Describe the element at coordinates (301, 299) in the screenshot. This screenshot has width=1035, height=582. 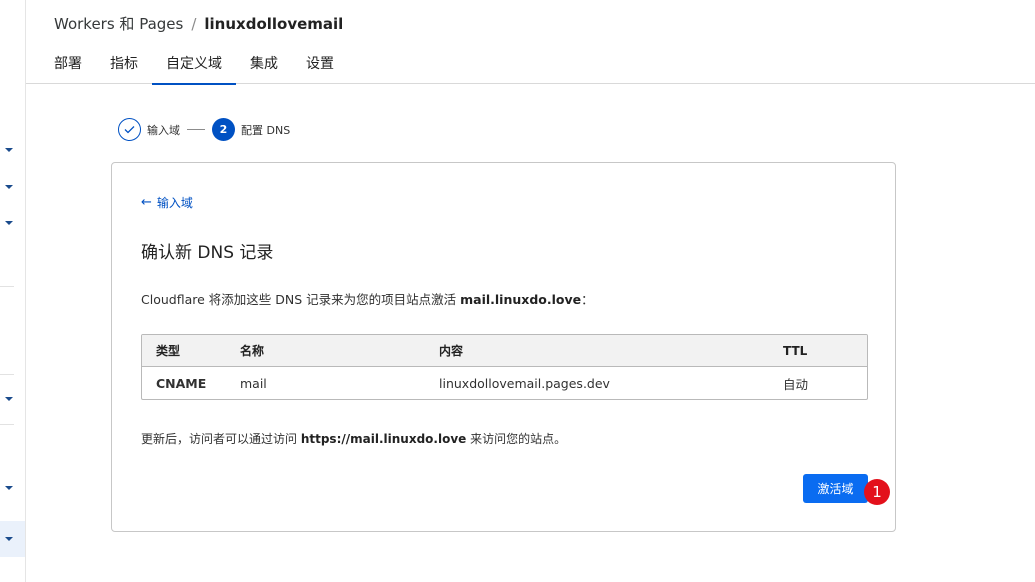
I see `desc-prefix: Cloudflare 将添加这些 DNS 记录来为您的项目站点激活` at that location.